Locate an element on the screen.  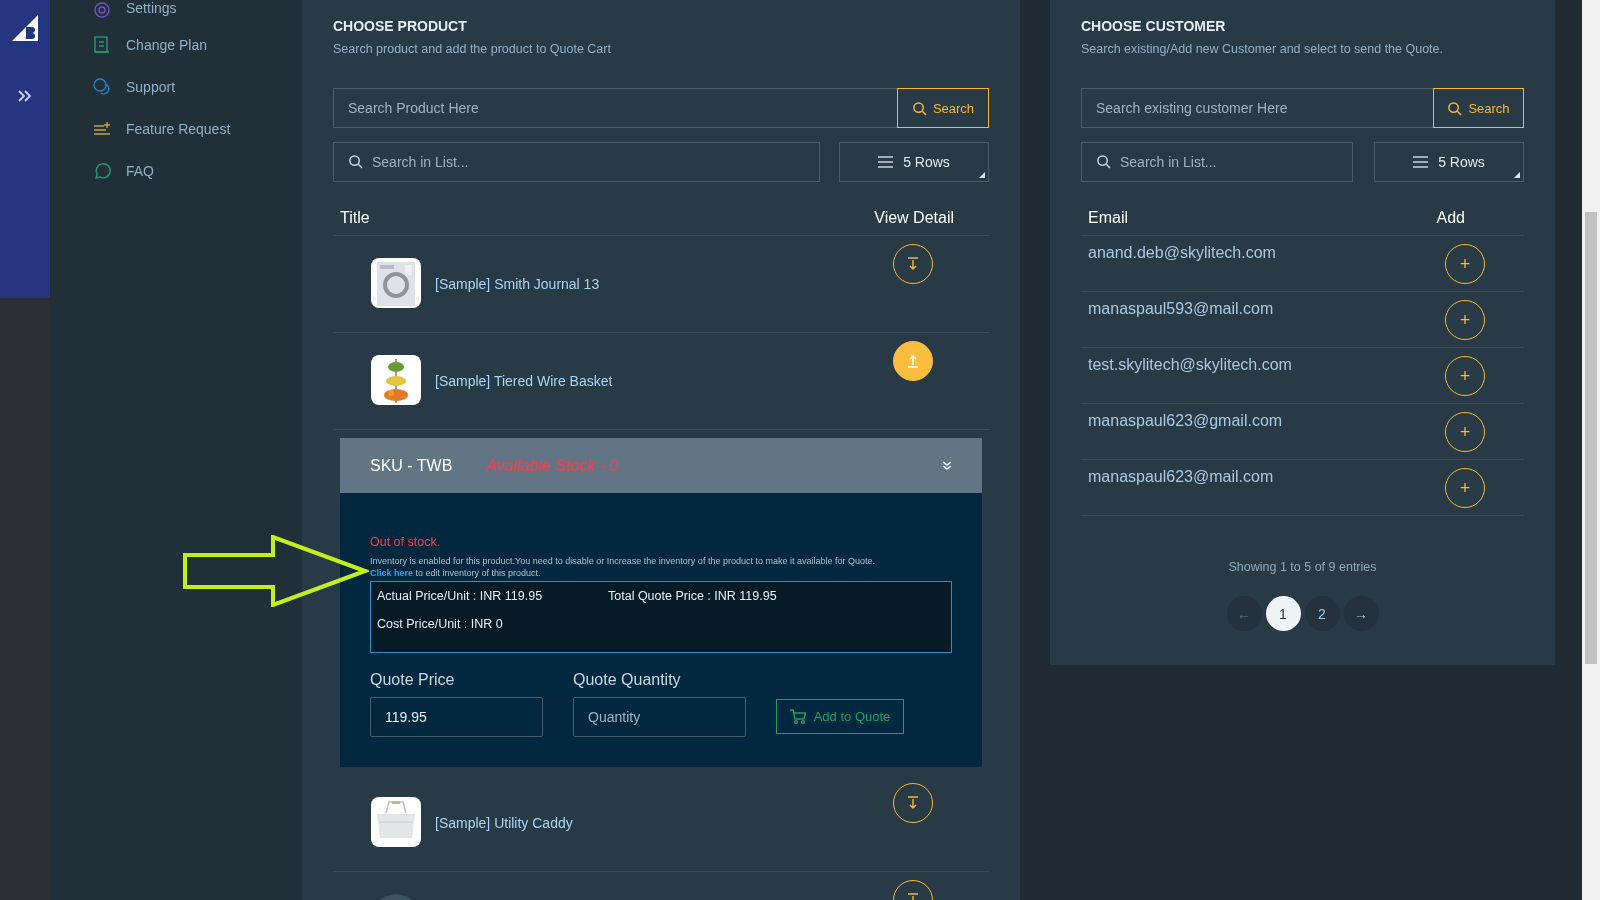
collapse-icon is located at coordinates (947, 465).